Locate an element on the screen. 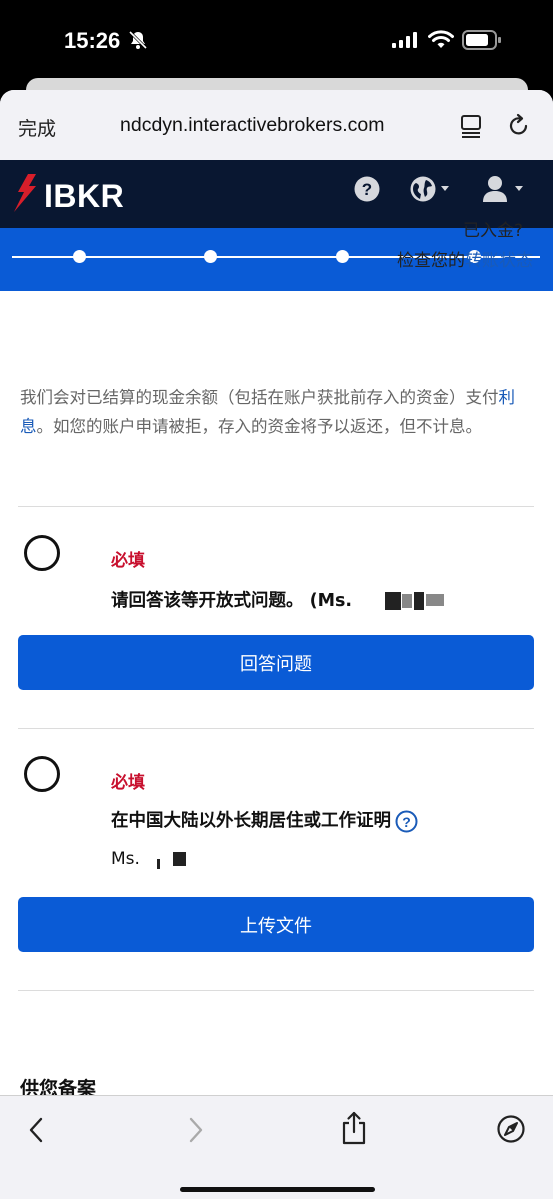  bell-off-icon is located at coordinates (138, 40).